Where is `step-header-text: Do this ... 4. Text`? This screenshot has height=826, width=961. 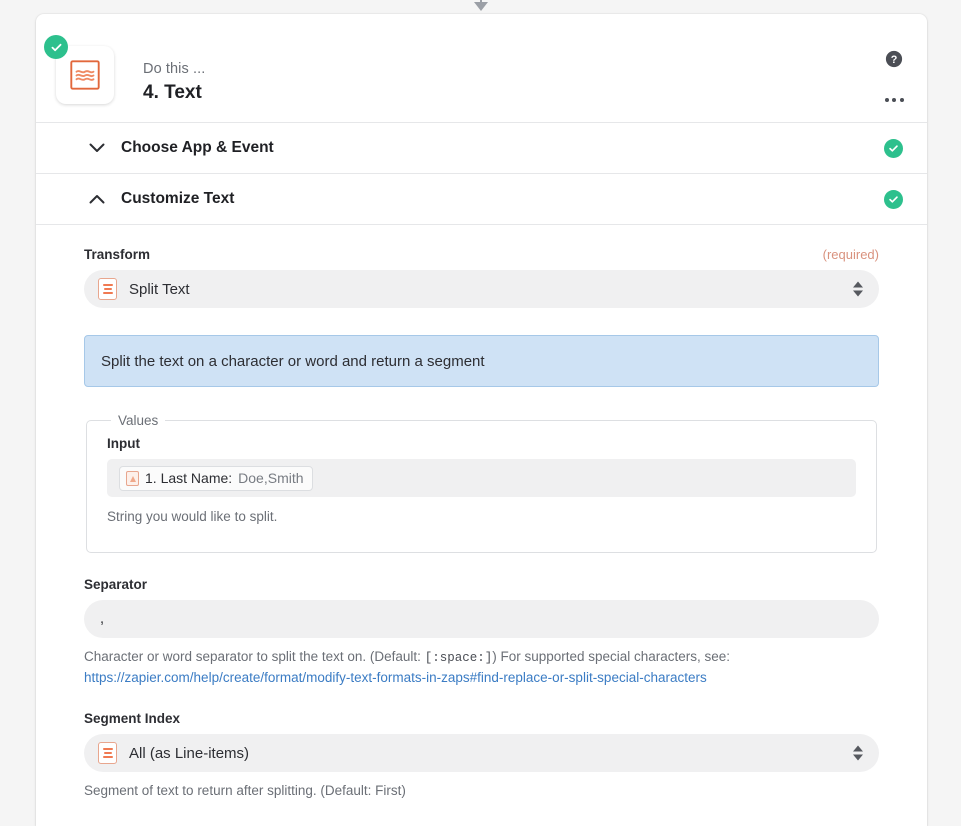
step-header-text: Do this ... 4. Text is located at coordinates (174, 82).